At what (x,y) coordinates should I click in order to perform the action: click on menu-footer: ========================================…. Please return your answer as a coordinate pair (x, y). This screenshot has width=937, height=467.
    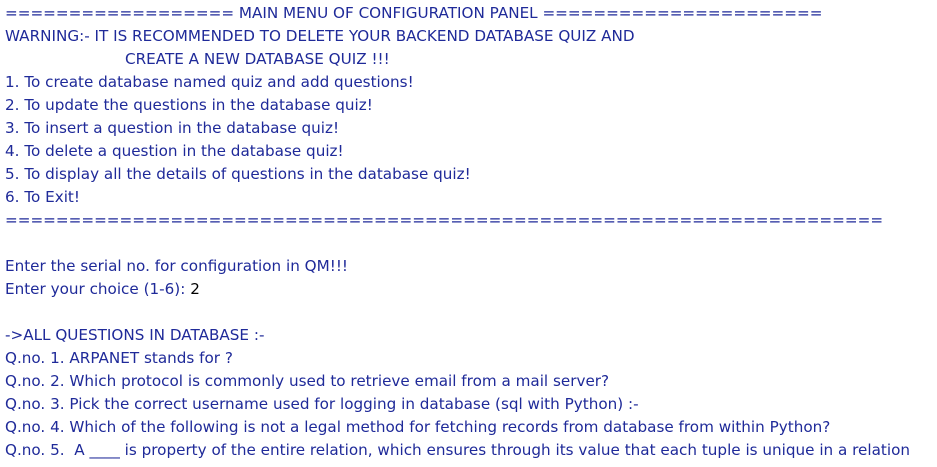
    Looking at the image, I should click on (444, 220).